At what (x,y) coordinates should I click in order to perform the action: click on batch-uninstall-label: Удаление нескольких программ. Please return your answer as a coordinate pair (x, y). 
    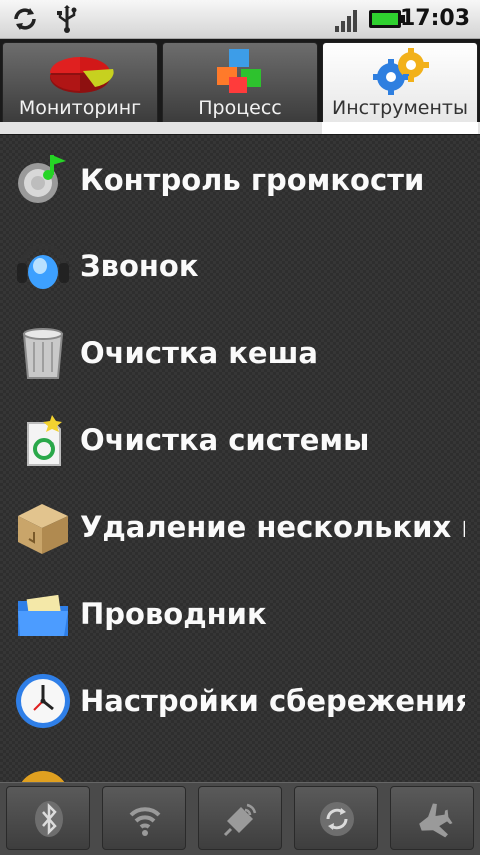
    Looking at the image, I should click on (272, 527).